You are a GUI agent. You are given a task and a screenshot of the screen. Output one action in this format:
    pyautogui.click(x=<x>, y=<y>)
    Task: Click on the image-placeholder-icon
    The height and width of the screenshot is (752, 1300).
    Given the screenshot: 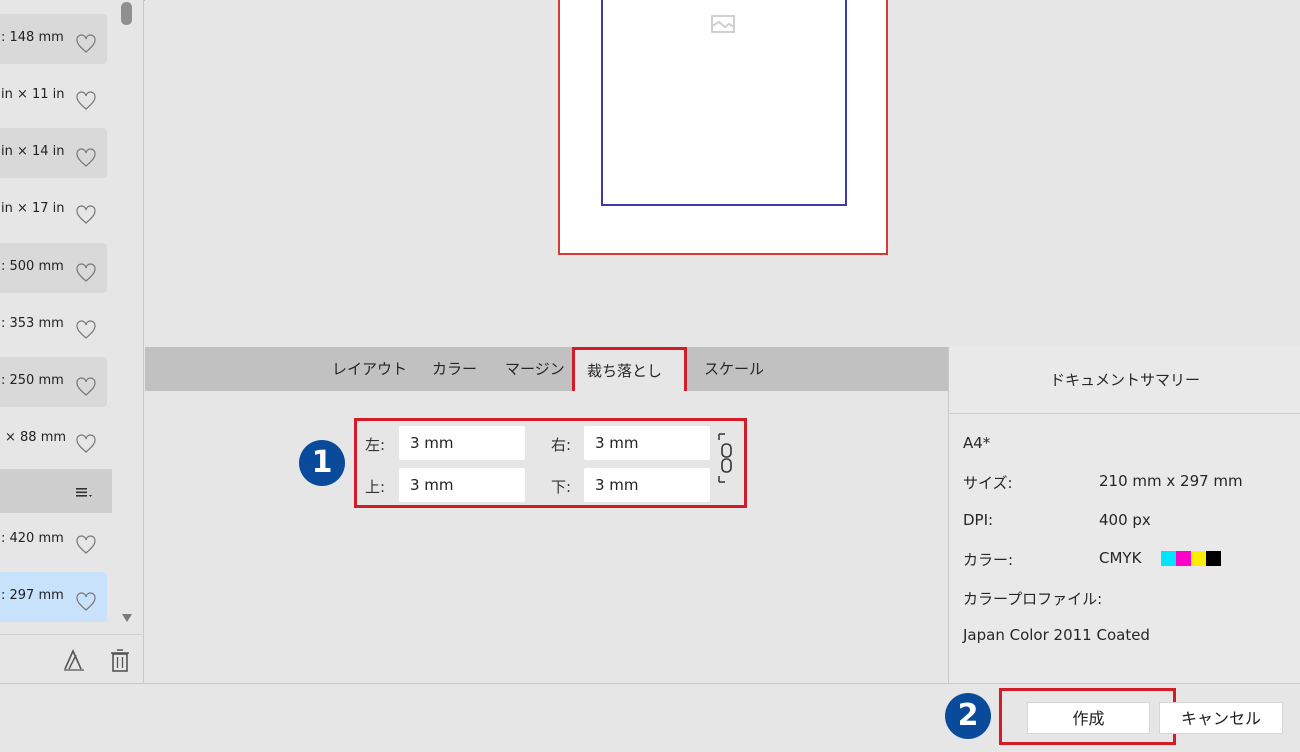 What is the action you would take?
    pyautogui.click(x=723, y=24)
    